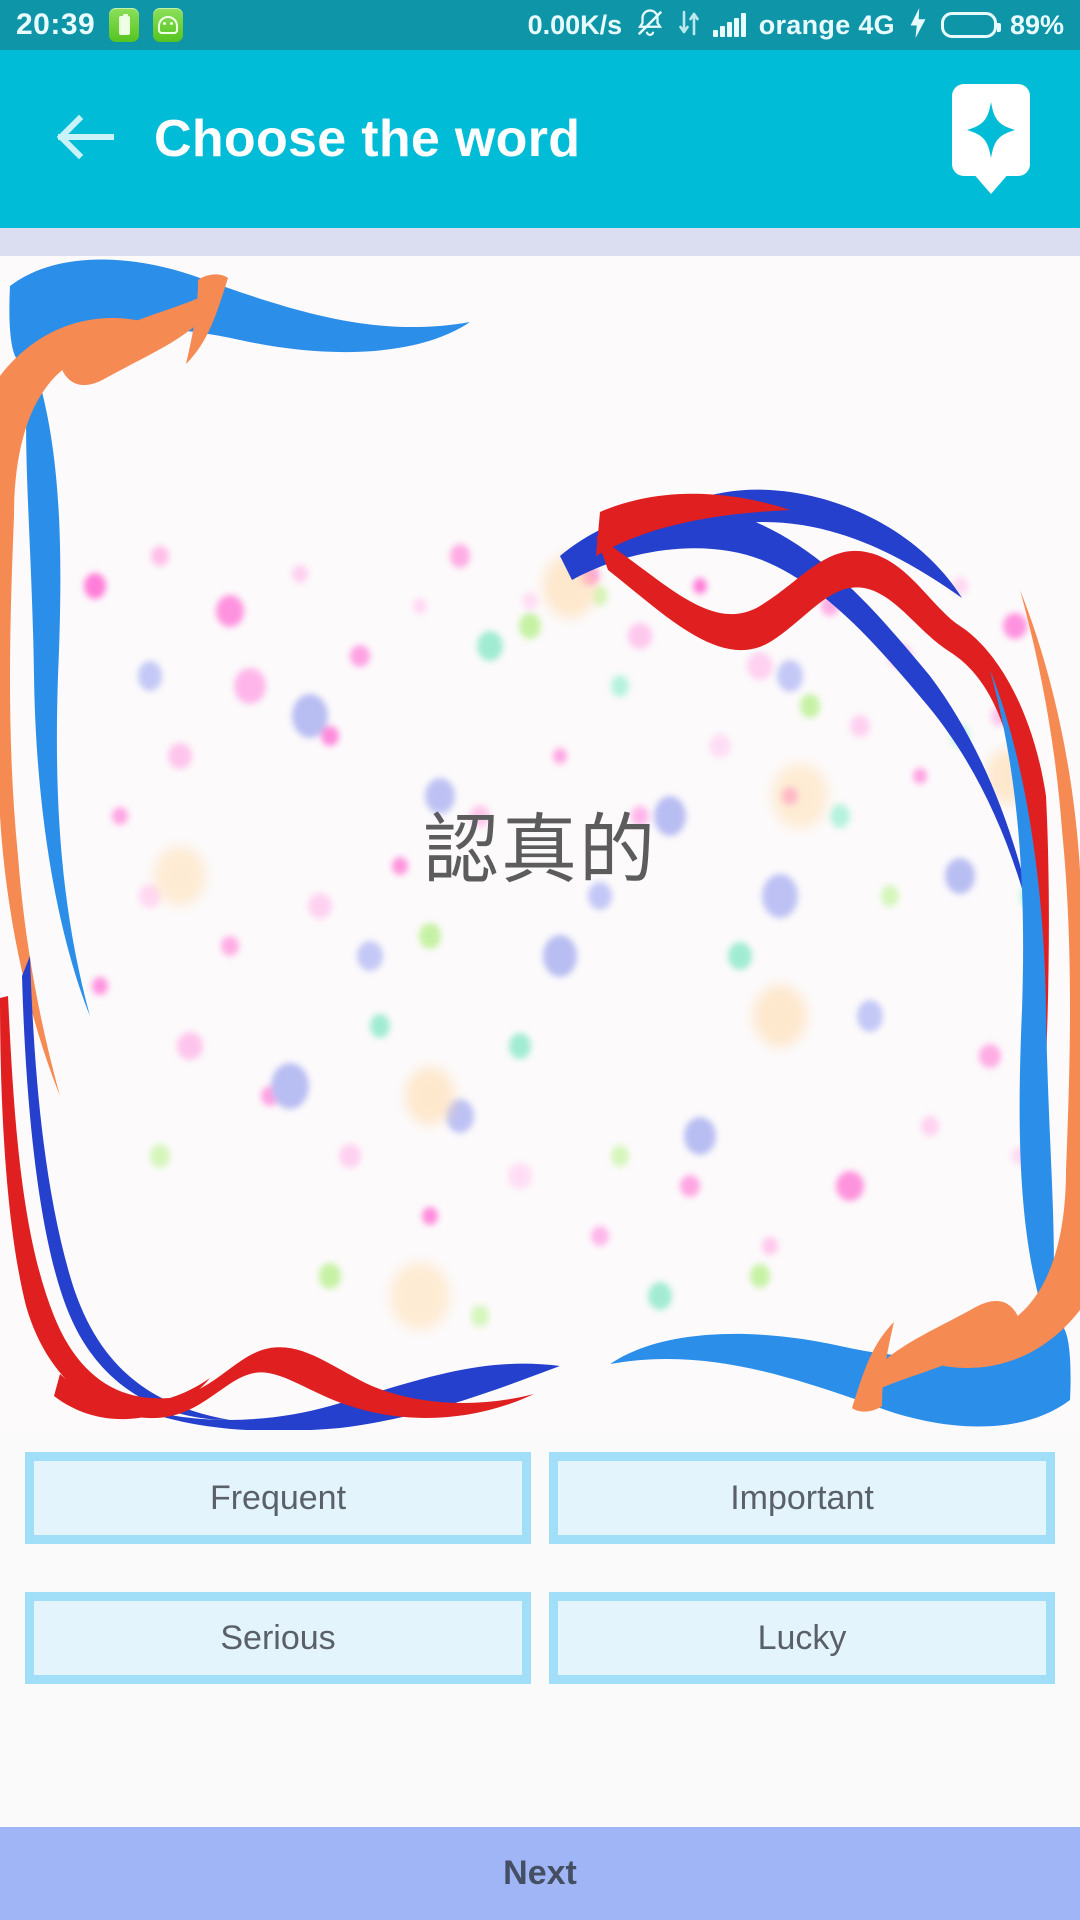  I want to click on status-bar: 20:39 0.00K/s orange 4G 89%, so click(540, 25).